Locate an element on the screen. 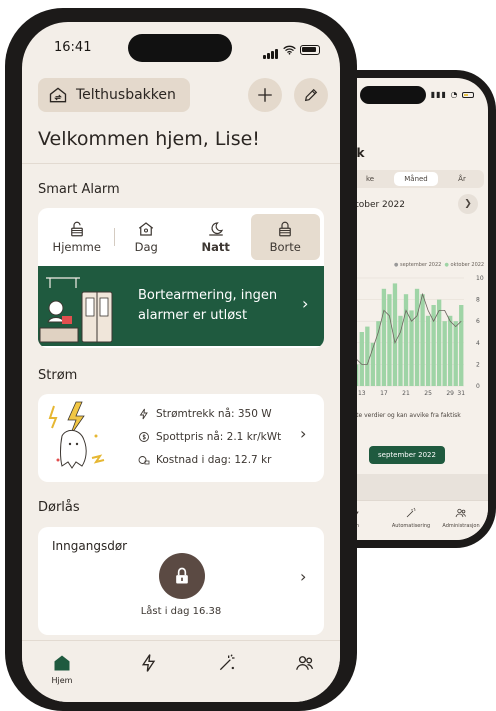 The height and width of the screenshot is (711, 496). legend-september: september 2022 is located at coordinates (420, 265).